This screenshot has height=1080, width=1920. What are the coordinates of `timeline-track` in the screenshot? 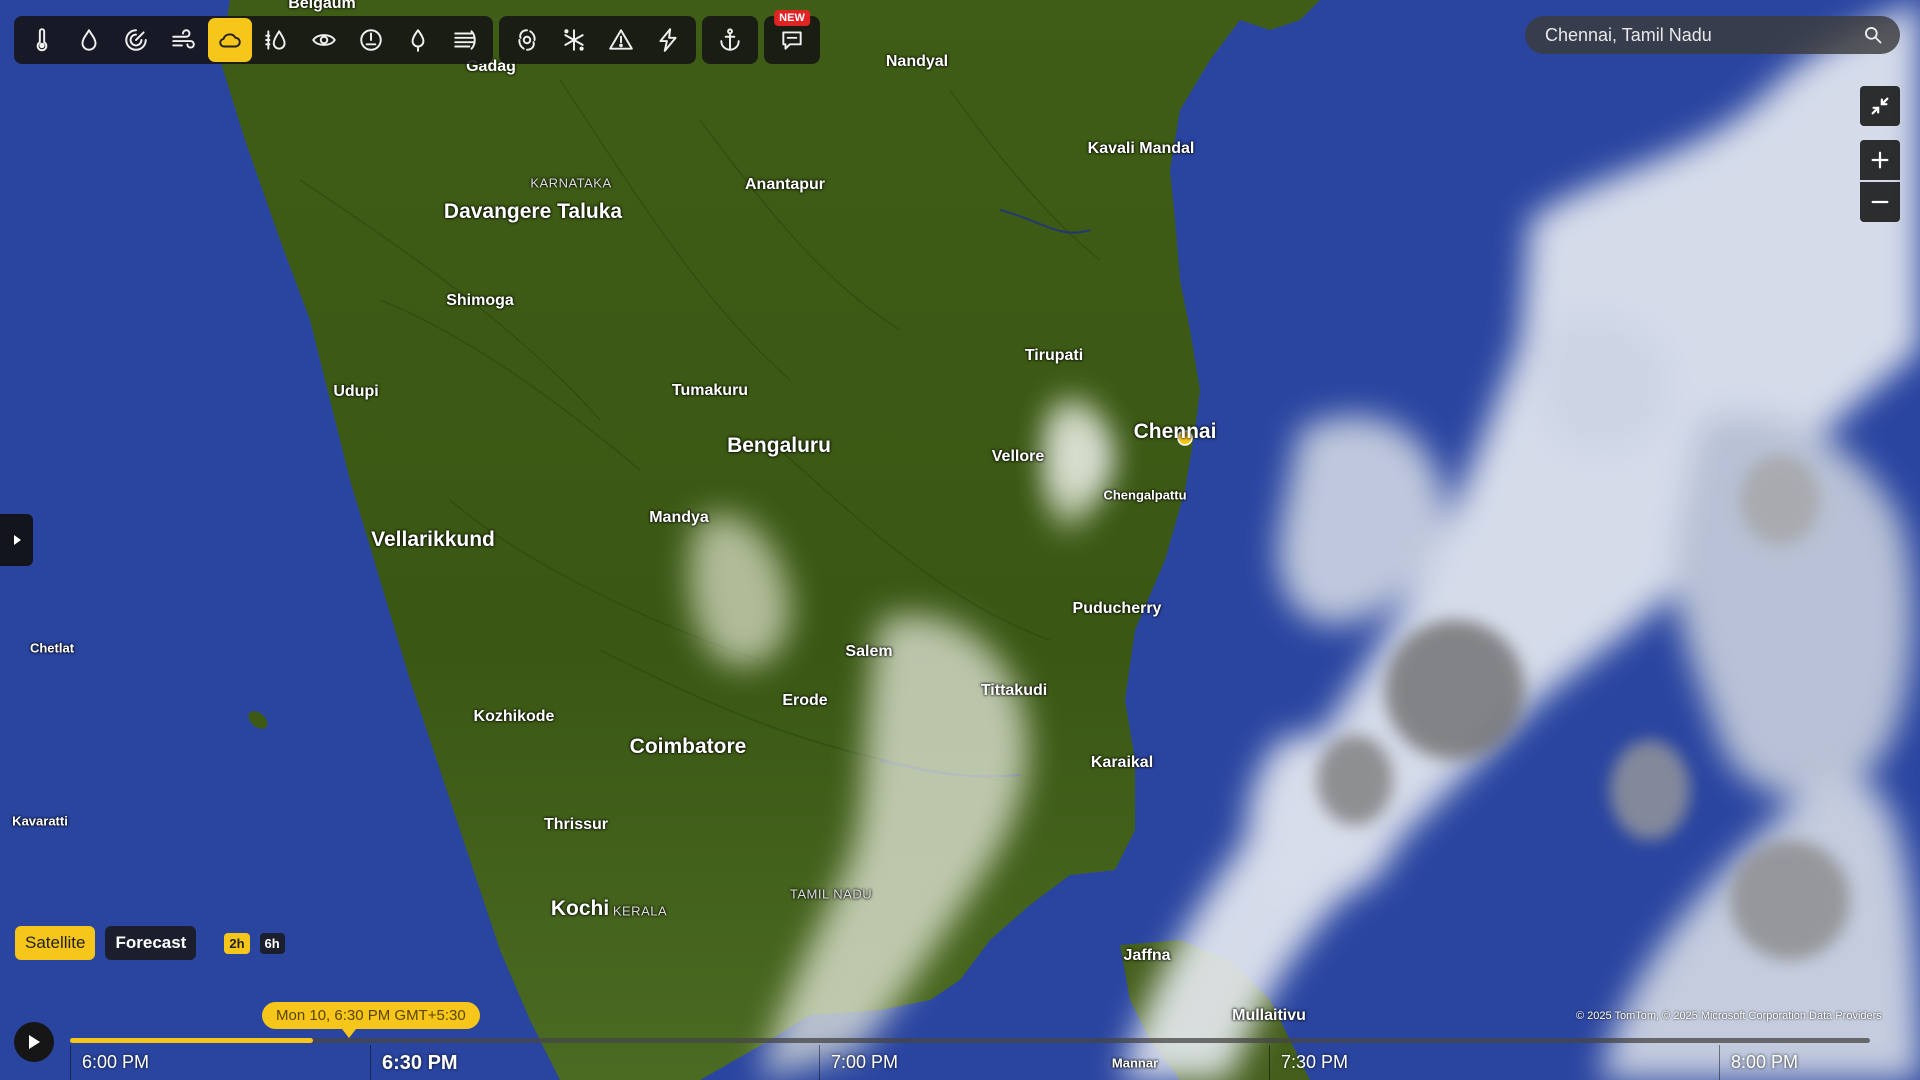 It's located at (970, 1040).